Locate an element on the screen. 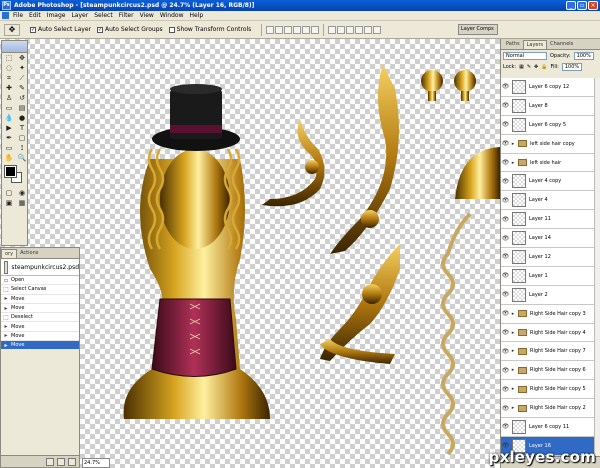 This screenshot has width=600, height=468. layer-row: 👁 Layer 8 is located at coordinates (550, 106).